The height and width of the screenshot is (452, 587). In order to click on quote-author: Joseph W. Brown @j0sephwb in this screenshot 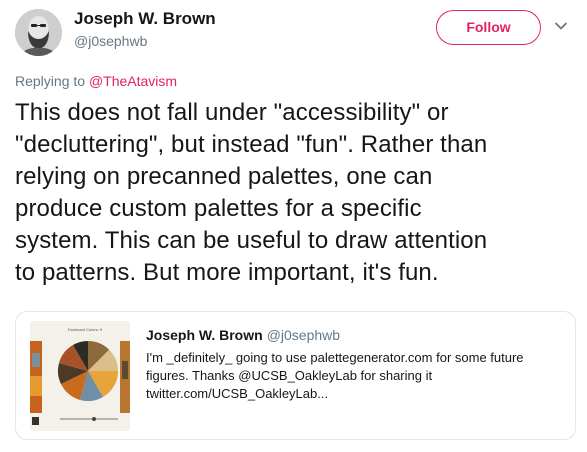, I will do `click(243, 335)`.